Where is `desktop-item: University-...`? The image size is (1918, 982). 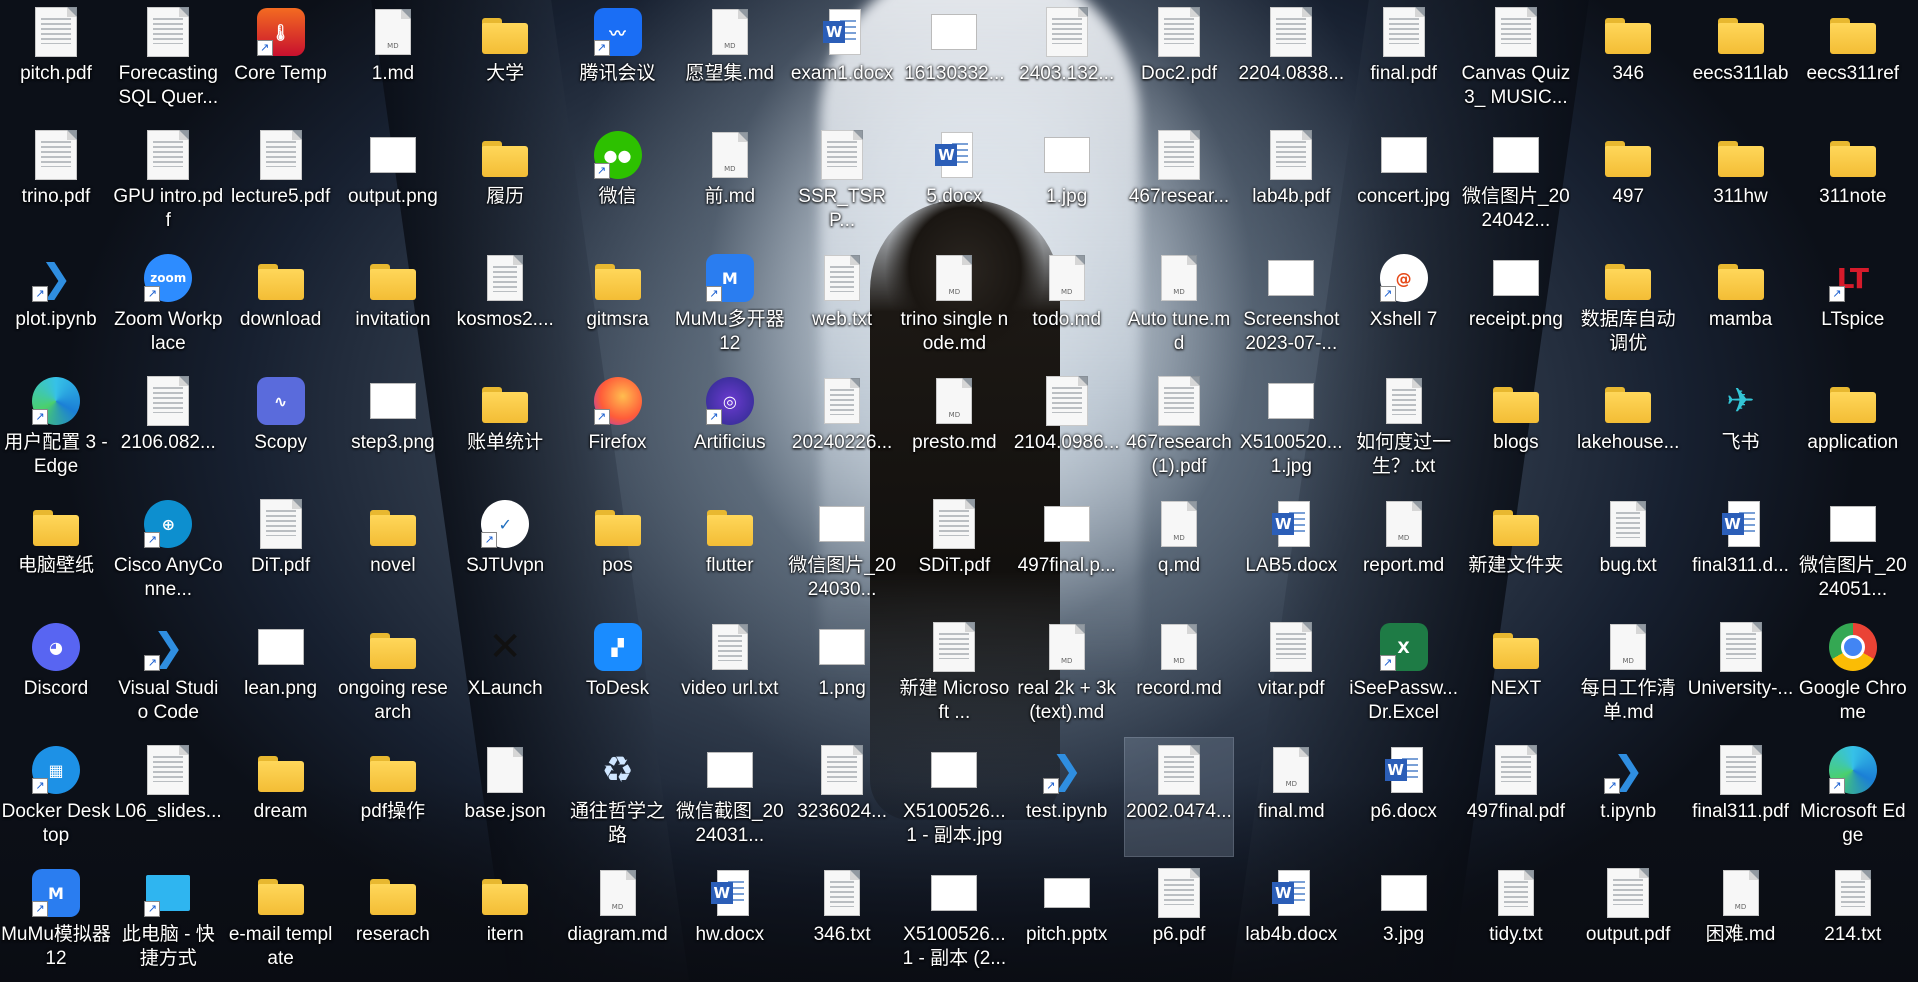 desktop-item: University-... is located at coordinates (1741, 674).